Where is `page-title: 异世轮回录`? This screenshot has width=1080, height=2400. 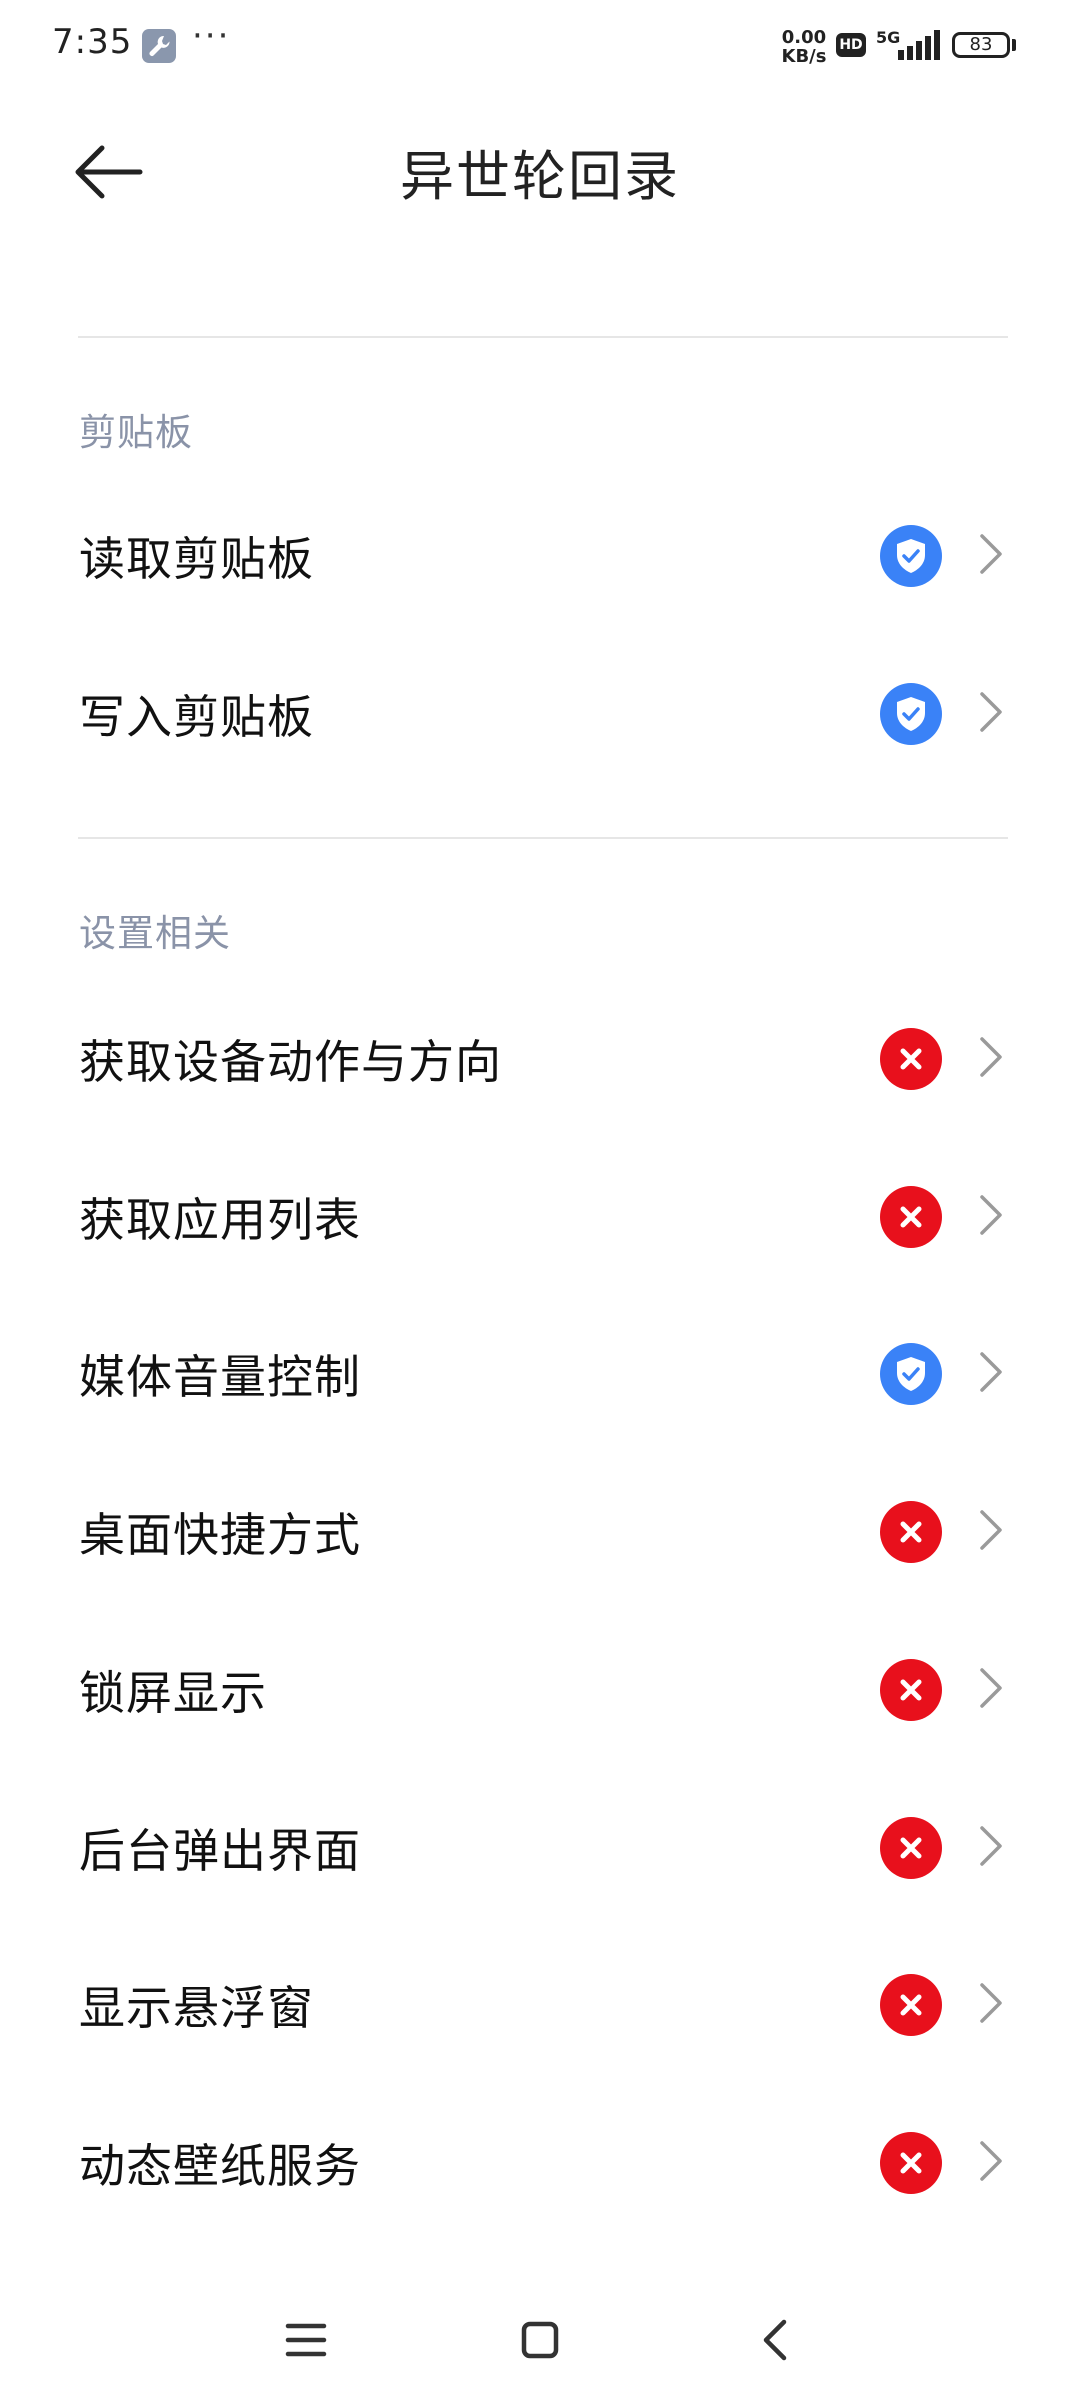 page-title: 异世轮回录 is located at coordinates (540, 176).